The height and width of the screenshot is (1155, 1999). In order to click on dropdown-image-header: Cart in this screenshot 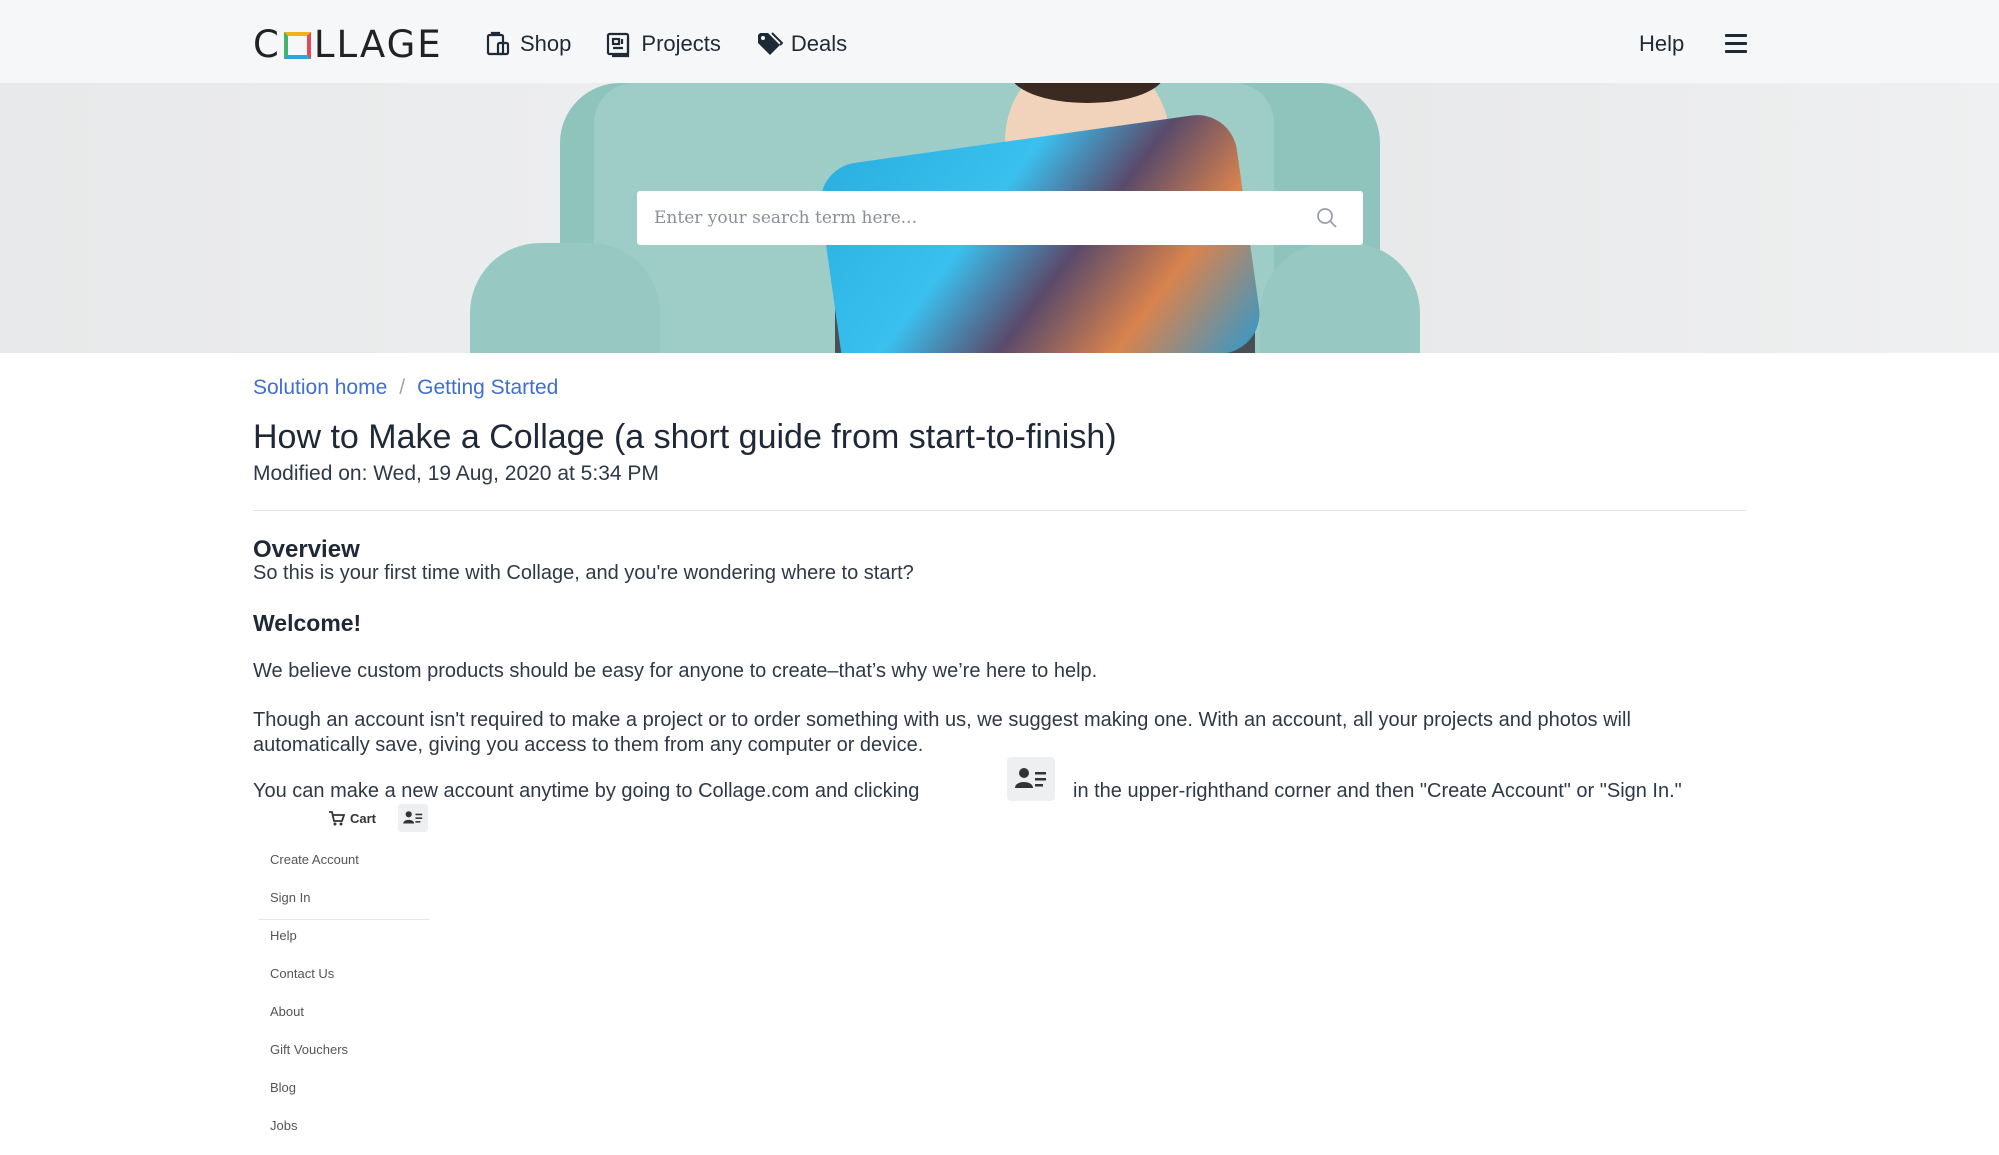, I will do `click(378, 818)`.